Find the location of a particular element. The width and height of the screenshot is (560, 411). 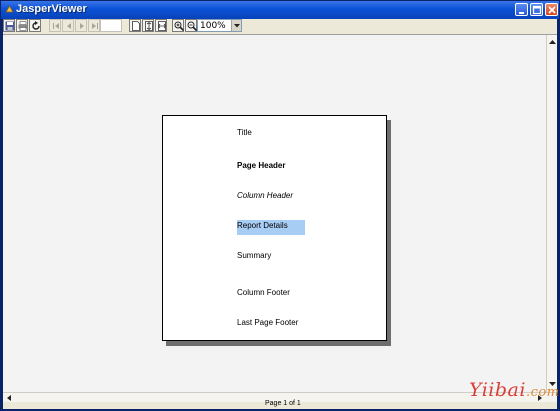

save-button is located at coordinates (9, 25).